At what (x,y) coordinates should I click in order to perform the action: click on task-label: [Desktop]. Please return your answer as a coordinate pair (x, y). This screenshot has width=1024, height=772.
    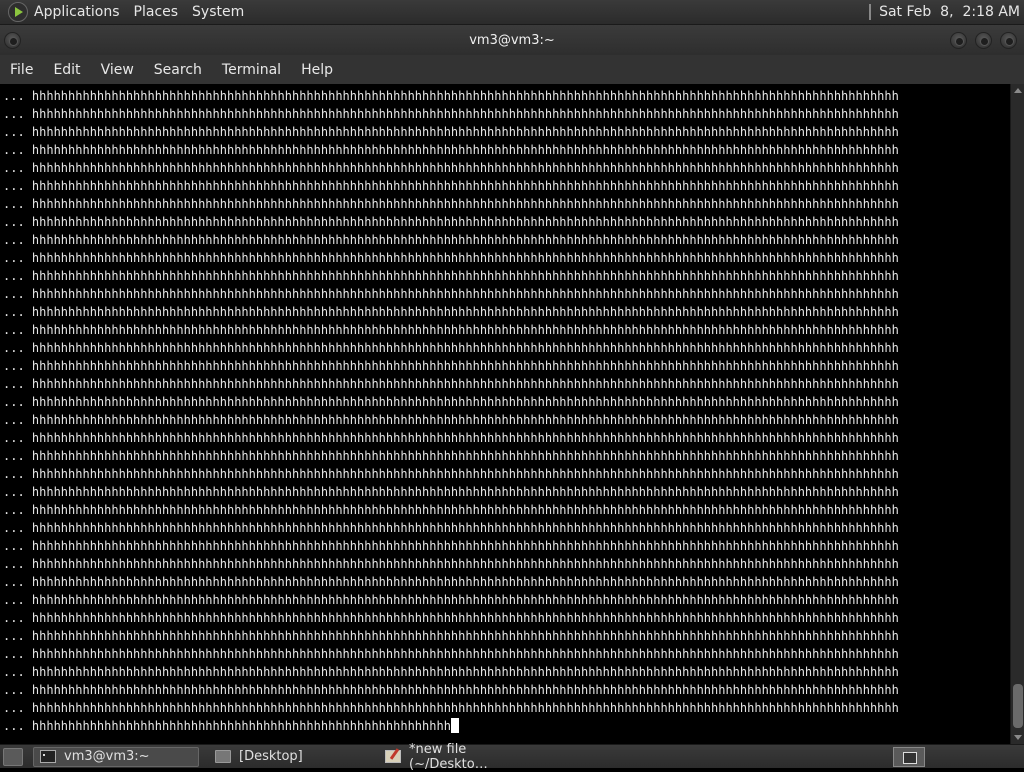
    Looking at the image, I should click on (271, 756).